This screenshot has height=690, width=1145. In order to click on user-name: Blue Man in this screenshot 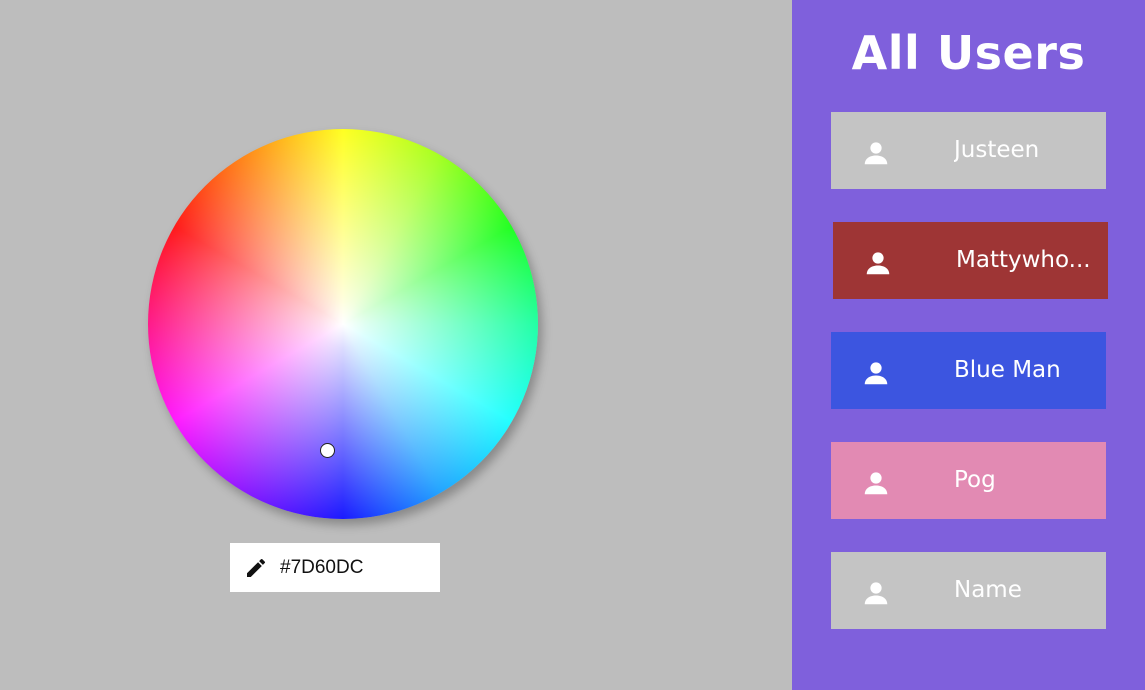, I will do `click(1007, 370)`.